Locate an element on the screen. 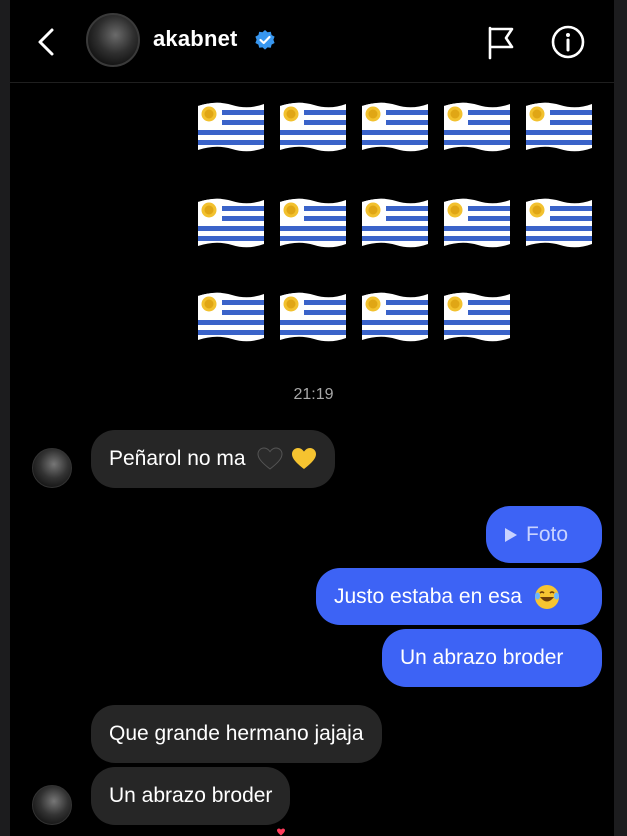 This screenshot has height=836, width=627. photo-message: Foto is located at coordinates (544, 534).